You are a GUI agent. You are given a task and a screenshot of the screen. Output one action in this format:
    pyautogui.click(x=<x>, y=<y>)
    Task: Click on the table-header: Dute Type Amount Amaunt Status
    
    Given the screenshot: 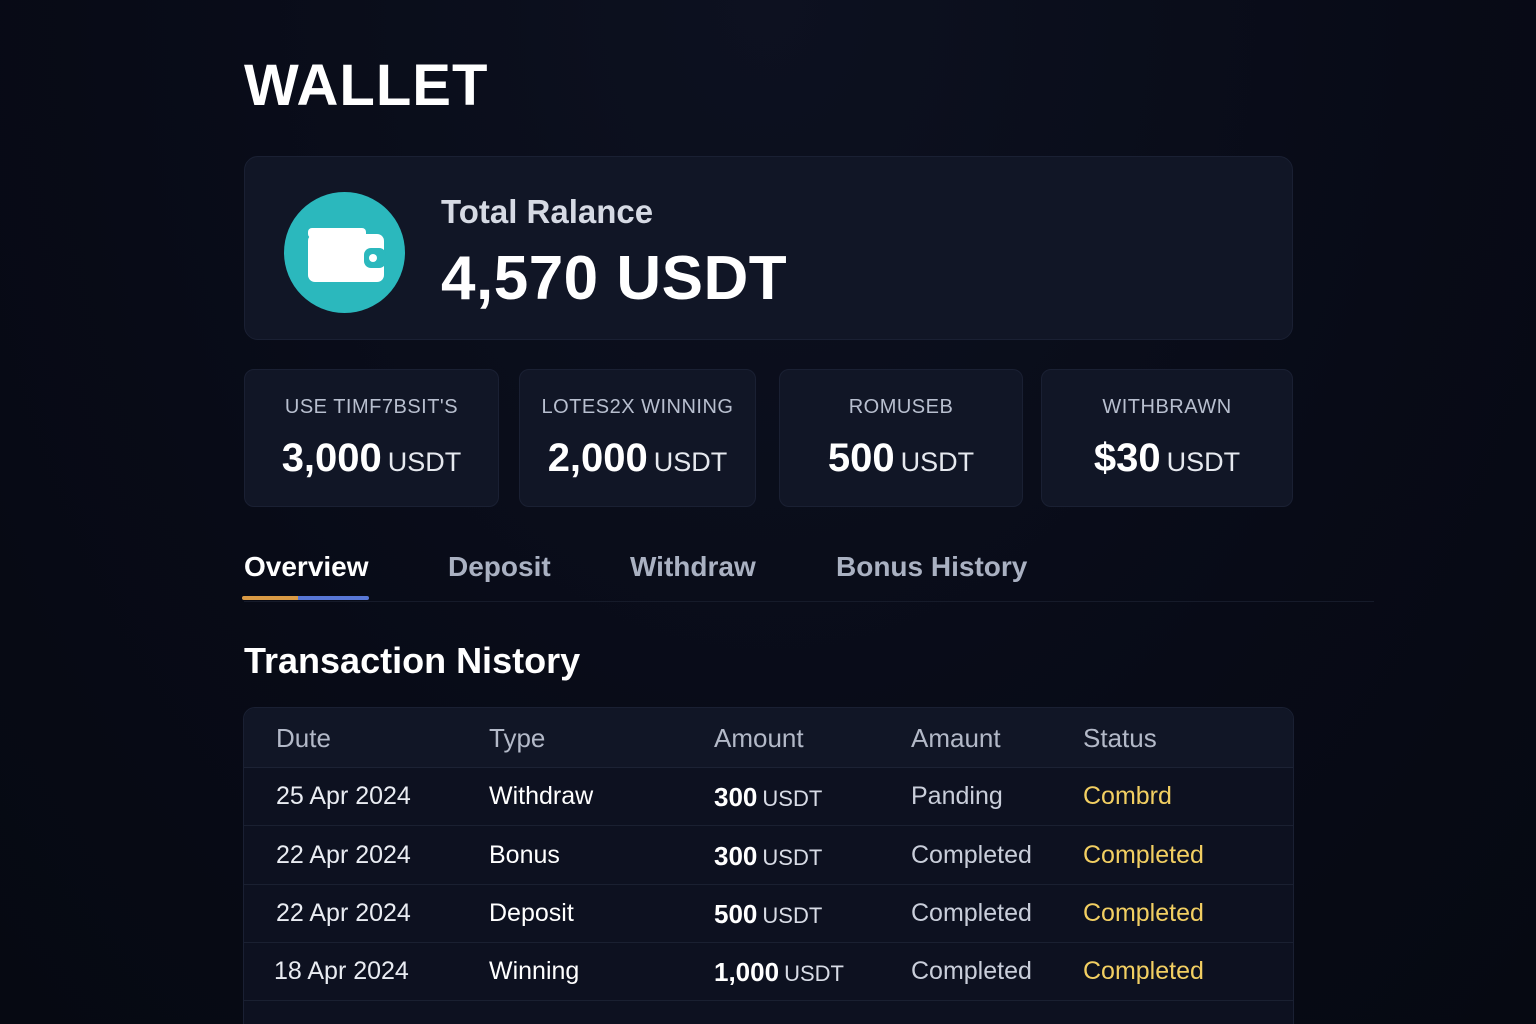 What is the action you would take?
    pyautogui.click(x=768, y=738)
    